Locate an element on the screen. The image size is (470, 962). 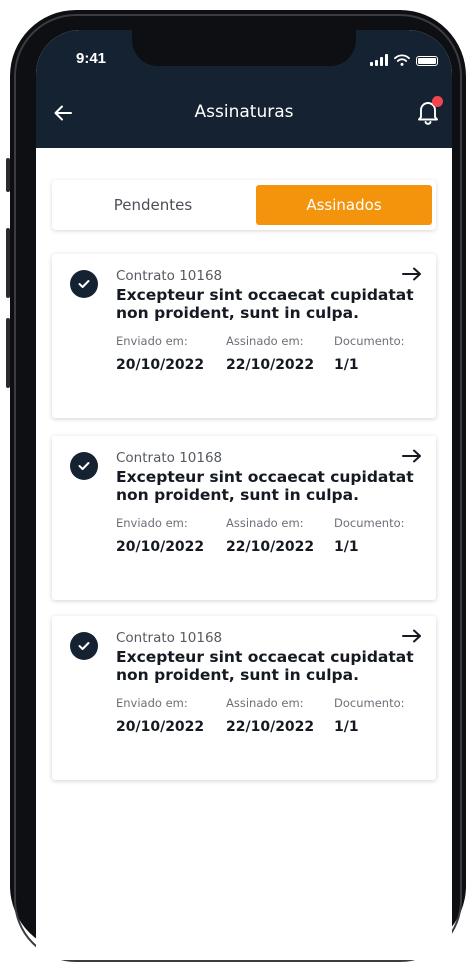
status-icons is located at coordinates (404, 59).